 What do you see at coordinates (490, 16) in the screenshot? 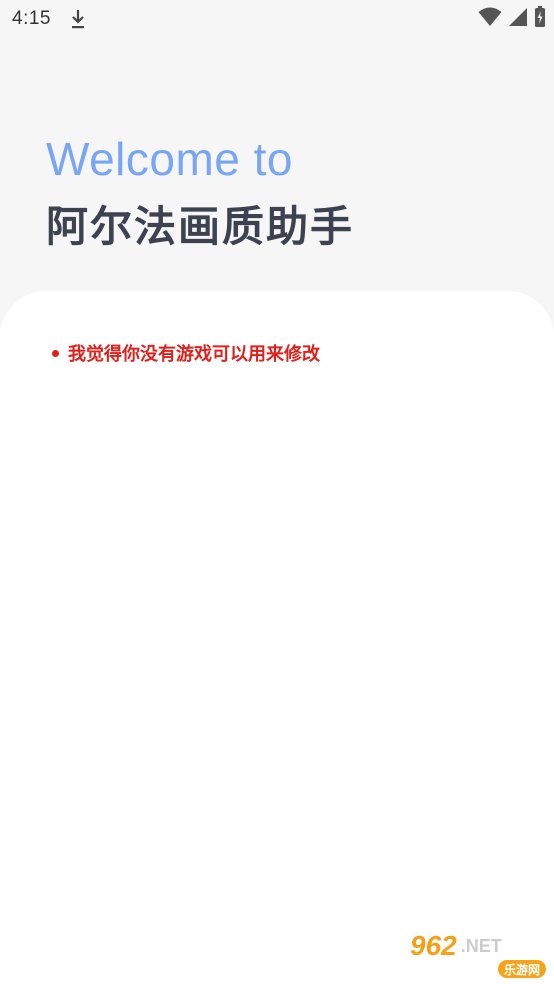
I see `wifi-icon` at bounding box center [490, 16].